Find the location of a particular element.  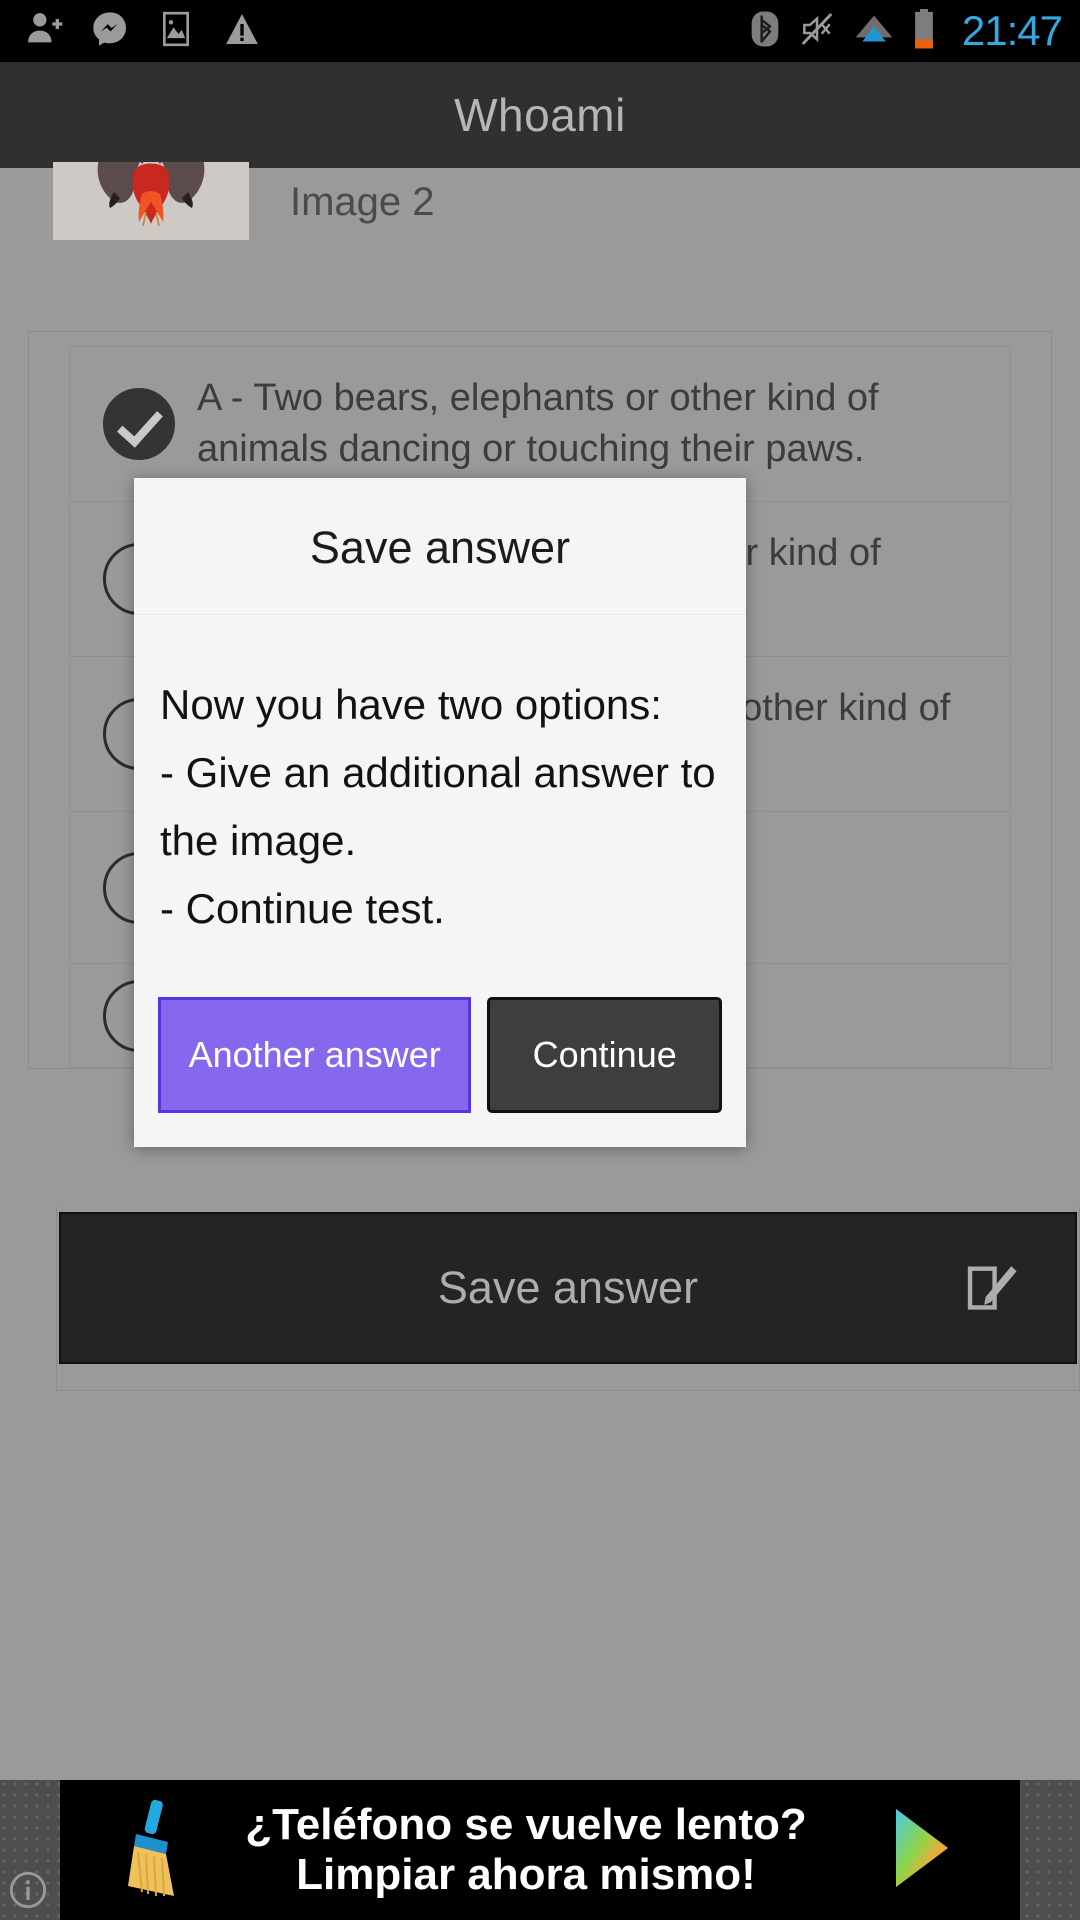

bluetooth-icon is located at coordinates (765, 31).